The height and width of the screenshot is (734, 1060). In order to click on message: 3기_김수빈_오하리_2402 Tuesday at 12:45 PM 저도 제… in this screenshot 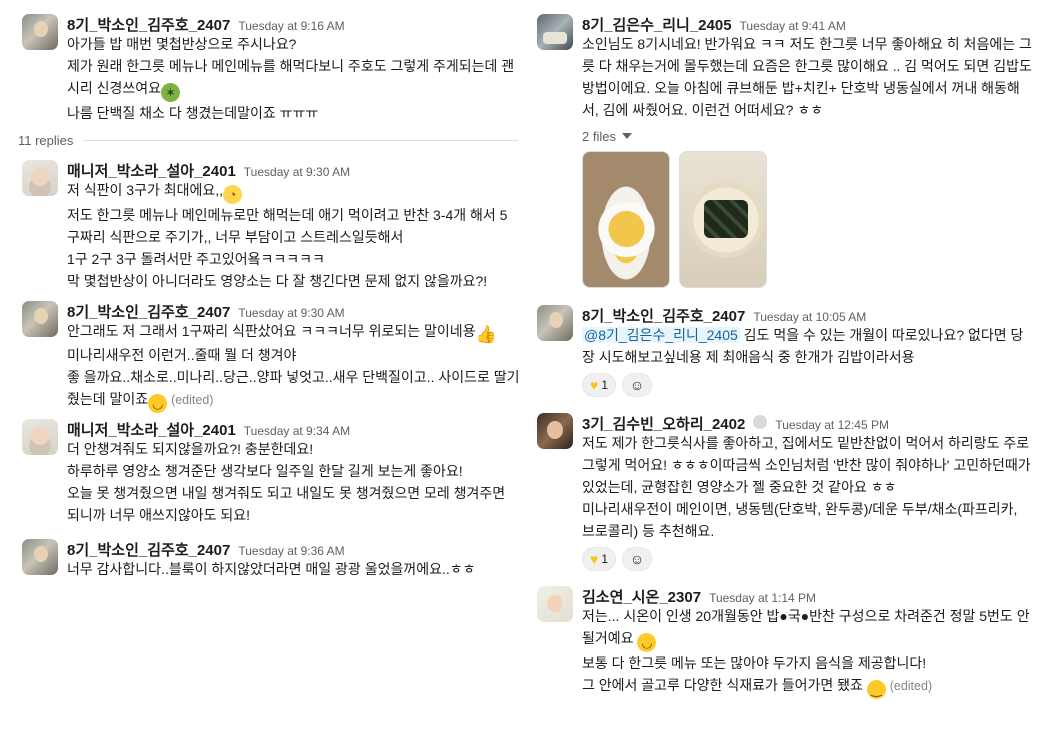, I will do `click(797, 492)`.